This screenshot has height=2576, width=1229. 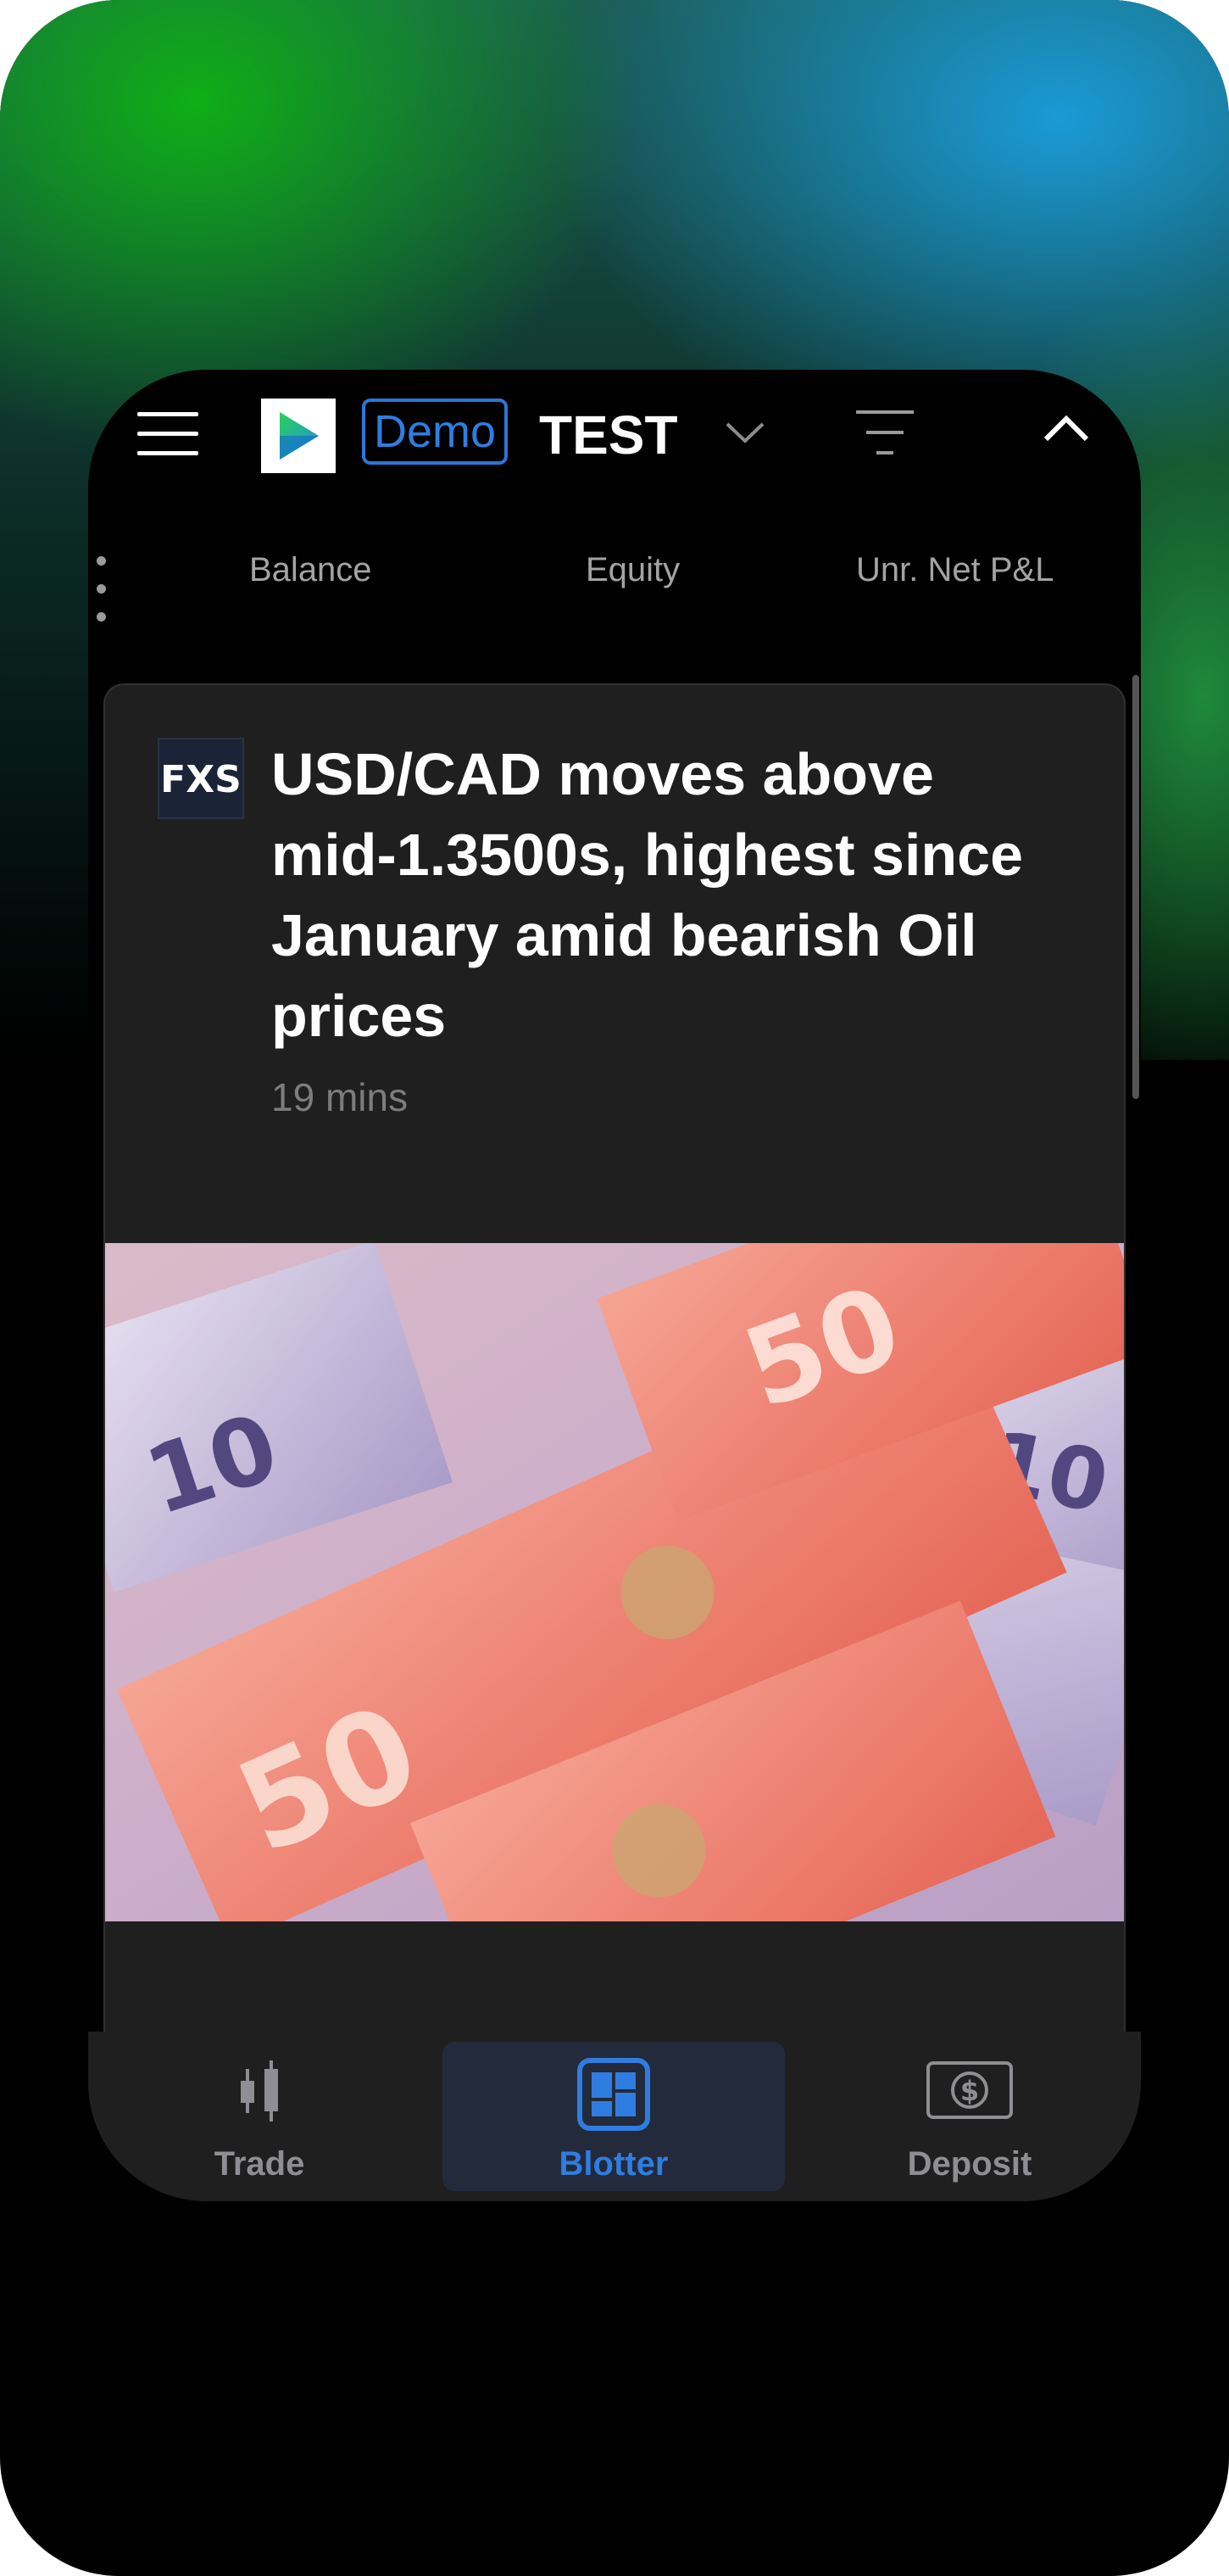 I want to click on deposit-icon: $, so click(x=970, y=2090).